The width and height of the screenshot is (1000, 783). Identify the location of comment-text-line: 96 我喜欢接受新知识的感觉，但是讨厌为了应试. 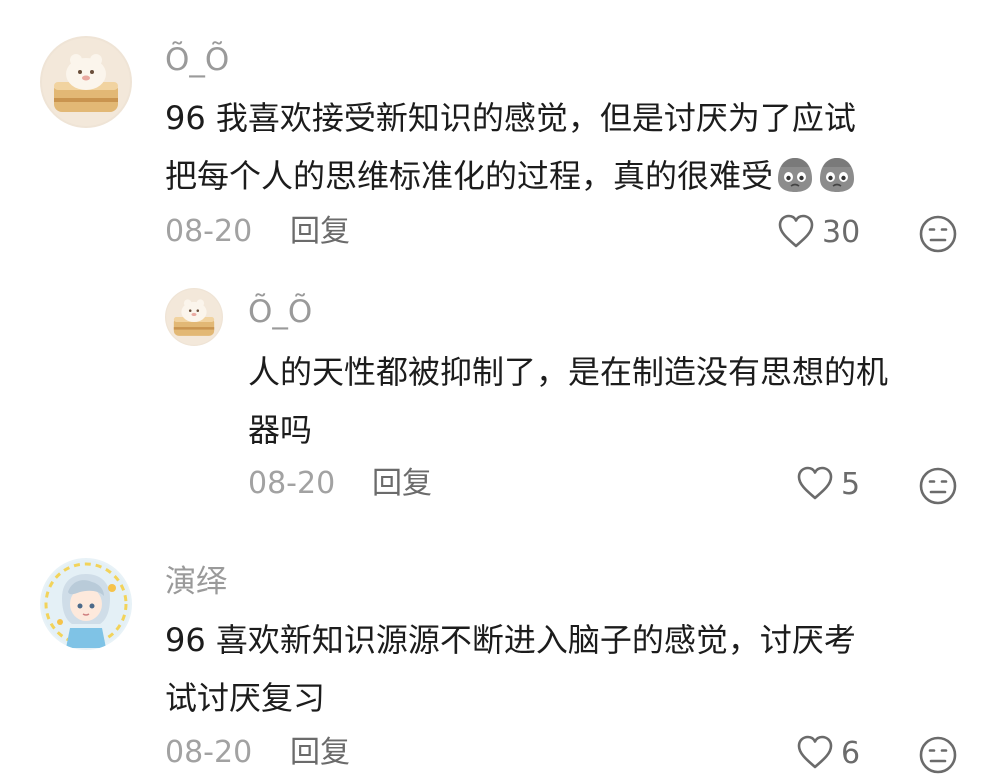
(510, 118).